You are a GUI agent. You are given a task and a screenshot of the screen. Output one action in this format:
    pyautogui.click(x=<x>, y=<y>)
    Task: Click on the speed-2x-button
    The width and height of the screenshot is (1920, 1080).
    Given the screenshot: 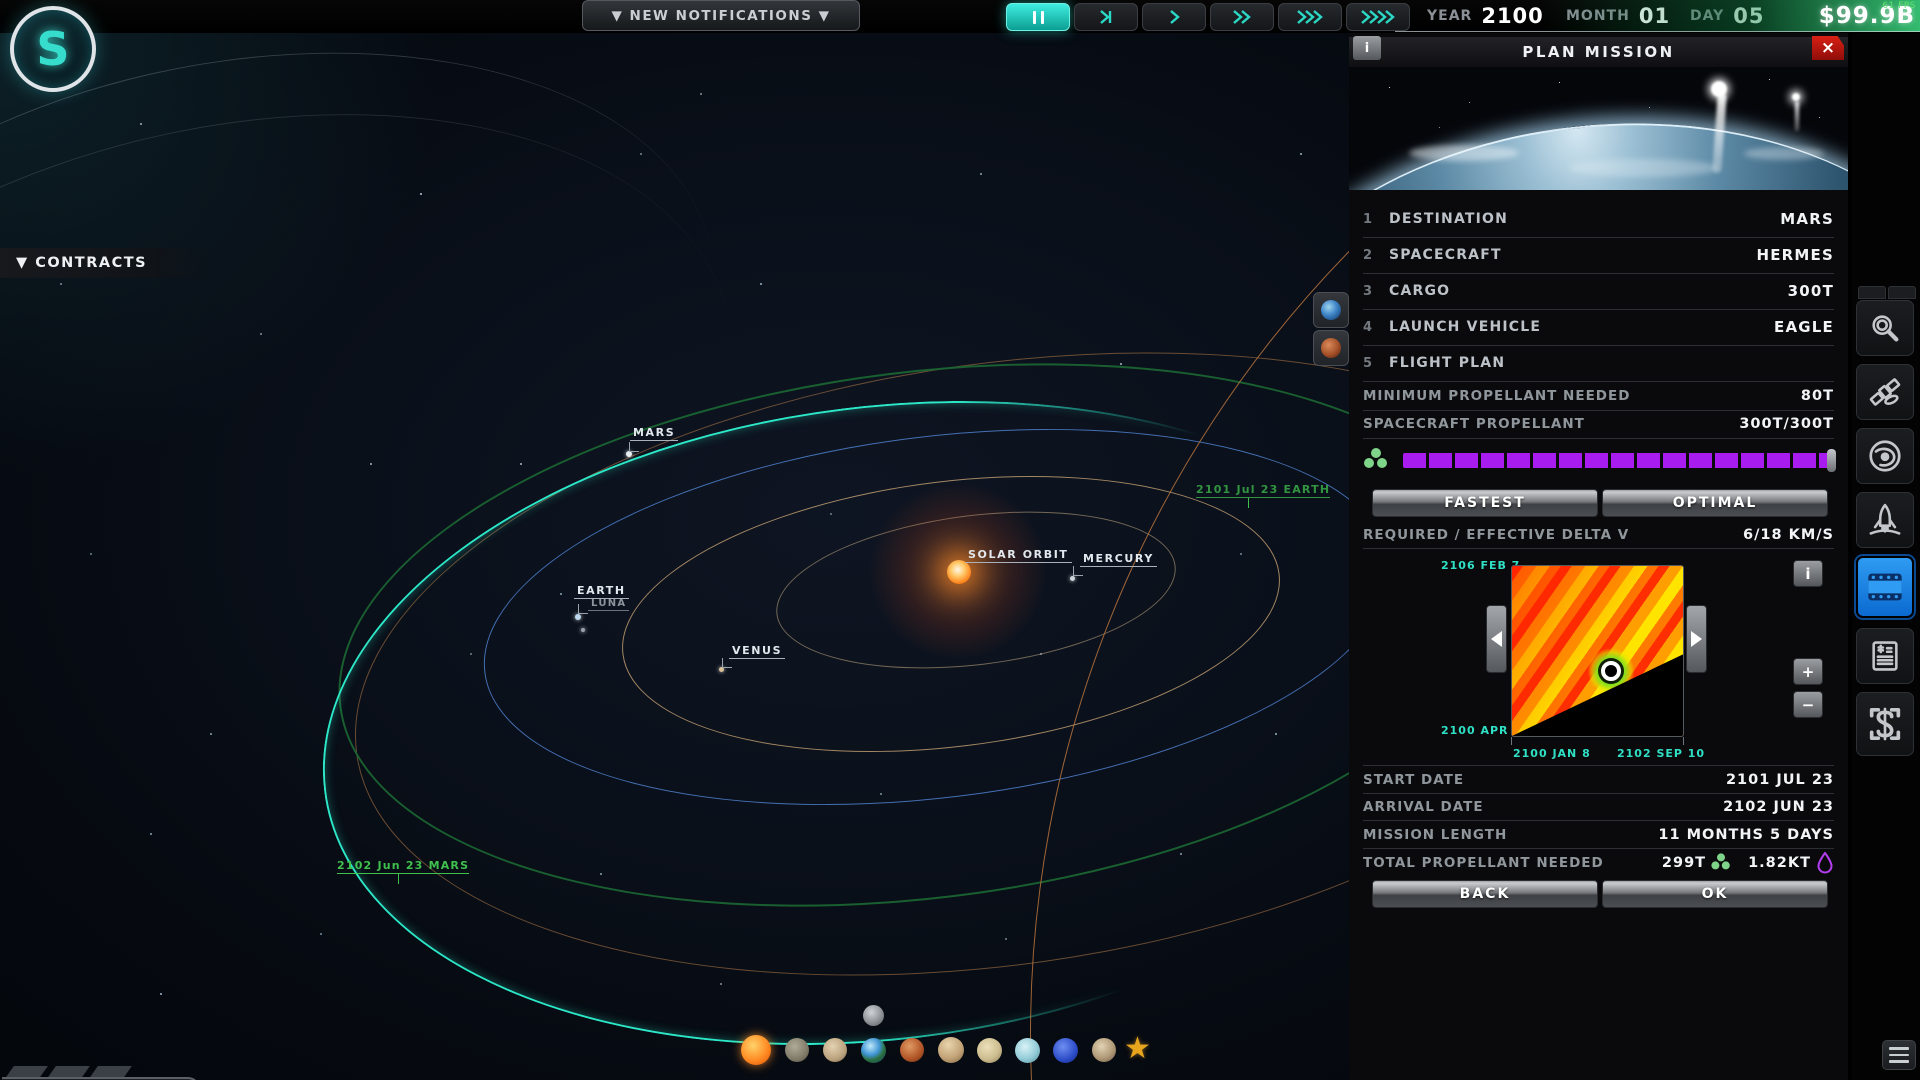 What is the action you would take?
    pyautogui.click(x=1242, y=17)
    